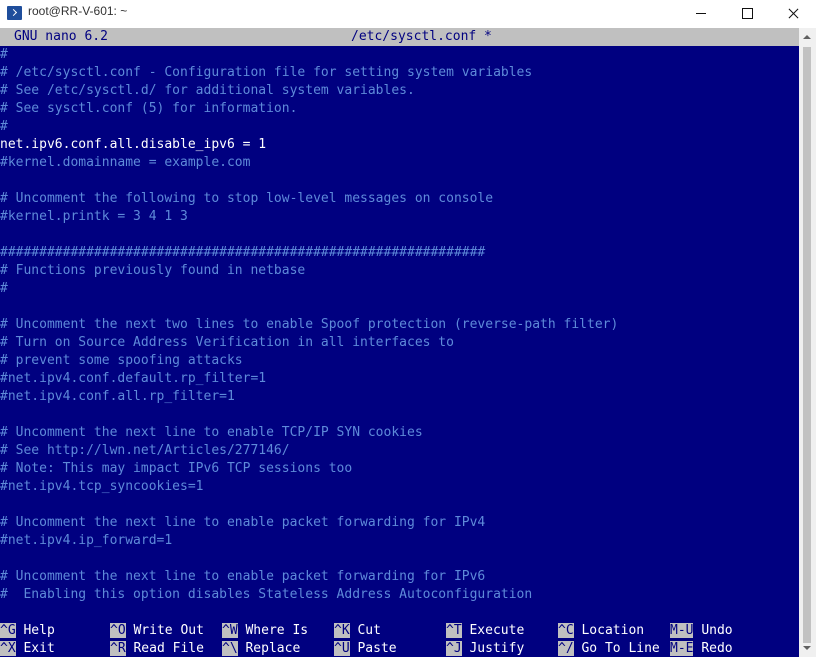 This screenshot has width=816, height=657. I want to click on shortcut-item: M-U Undo, so click(701, 631).